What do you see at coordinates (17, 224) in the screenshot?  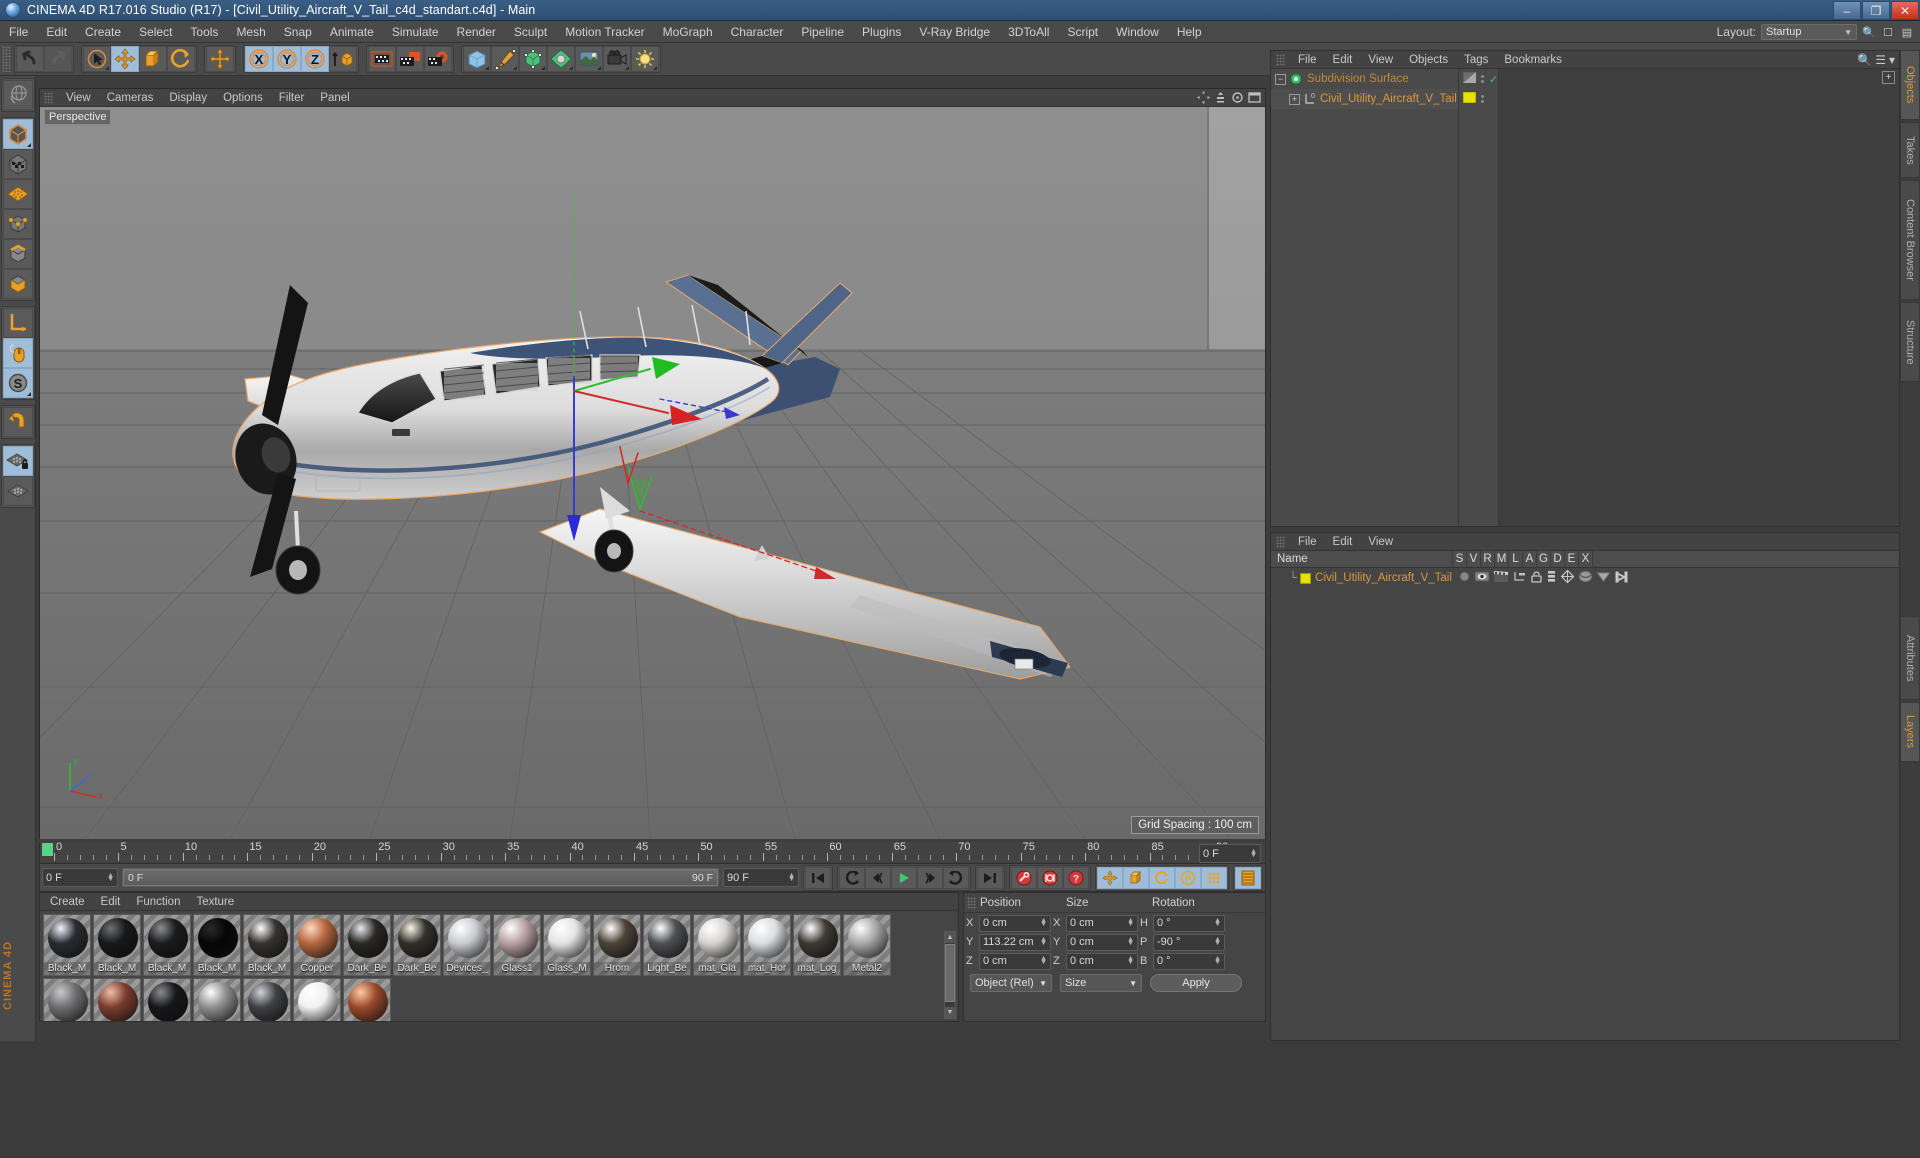 I see `points-mode-button` at bounding box center [17, 224].